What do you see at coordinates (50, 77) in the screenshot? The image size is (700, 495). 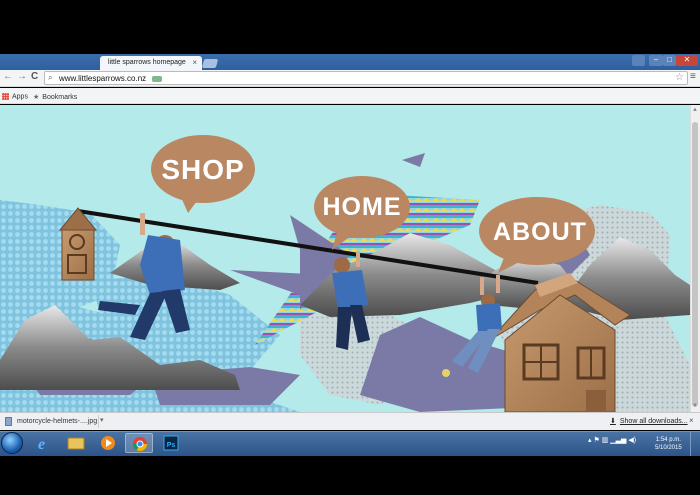 I see `search-icon: ⌕` at bounding box center [50, 77].